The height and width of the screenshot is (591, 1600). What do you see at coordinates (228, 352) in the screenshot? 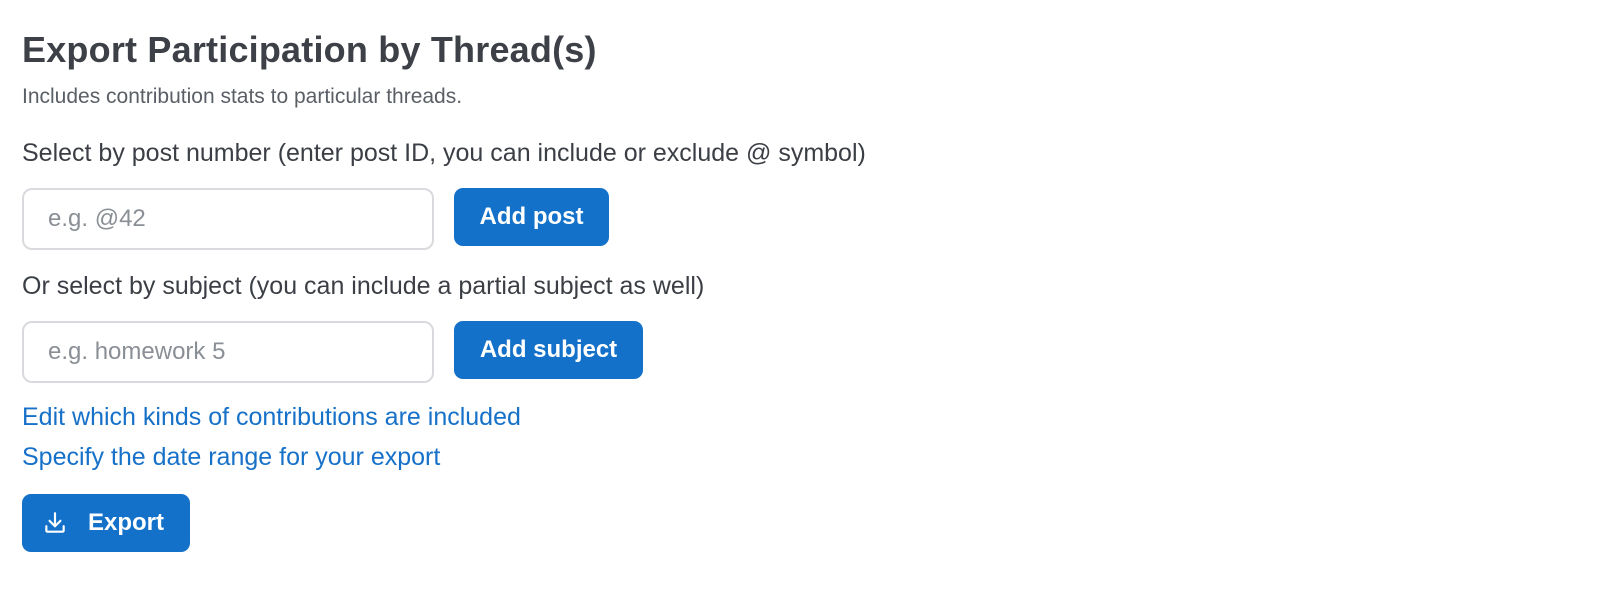
I see `subject-input` at bounding box center [228, 352].